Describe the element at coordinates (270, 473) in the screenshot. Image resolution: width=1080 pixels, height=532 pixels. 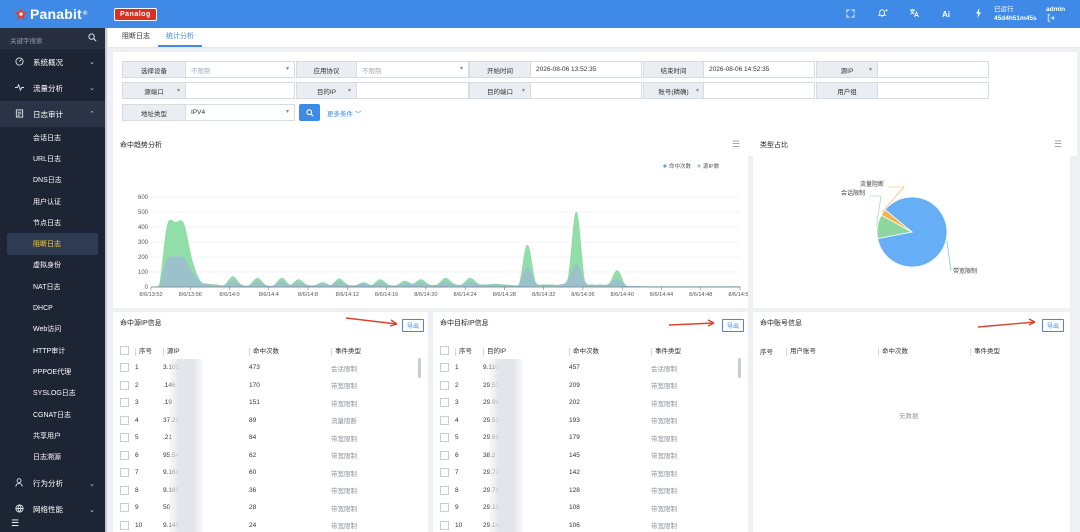
I see `table-row: 79.16860带宽限制` at that location.